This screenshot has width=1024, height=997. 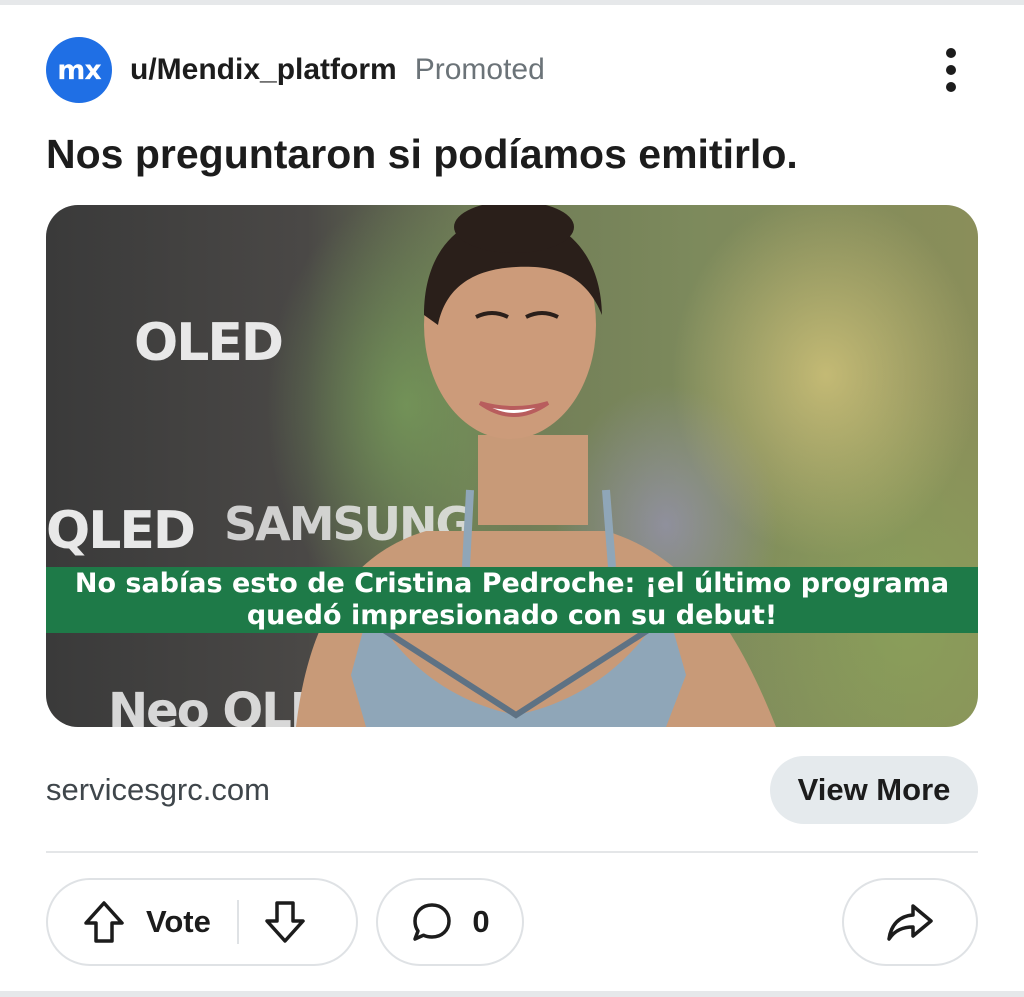 What do you see at coordinates (237, 922) in the screenshot?
I see `vote-divider` at bounding box center [237, 922].